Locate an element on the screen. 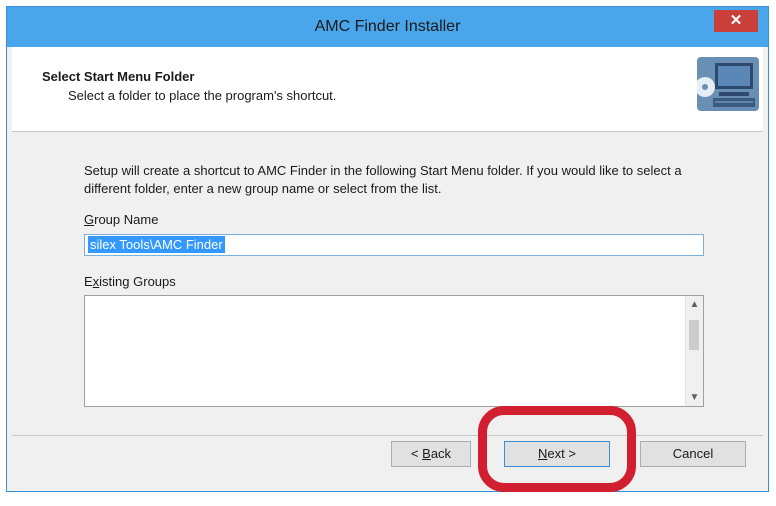 The image size is (776, 506). close-icon: ✕ is located at coordinates (736, 20).